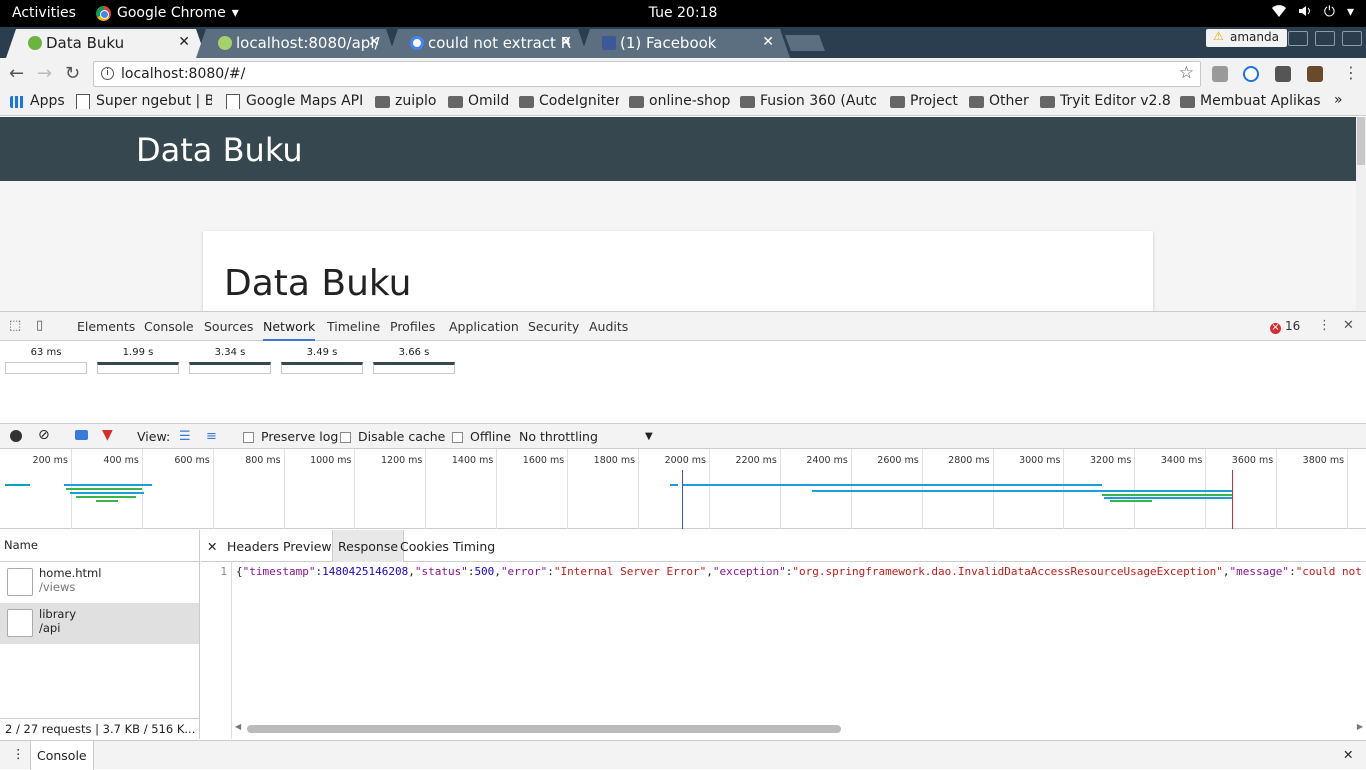 The image size is (1366, 770). What do you see at coordinates (16, 436) in the screenshot?
I see `record-icon` at bounding box center [16, 436].